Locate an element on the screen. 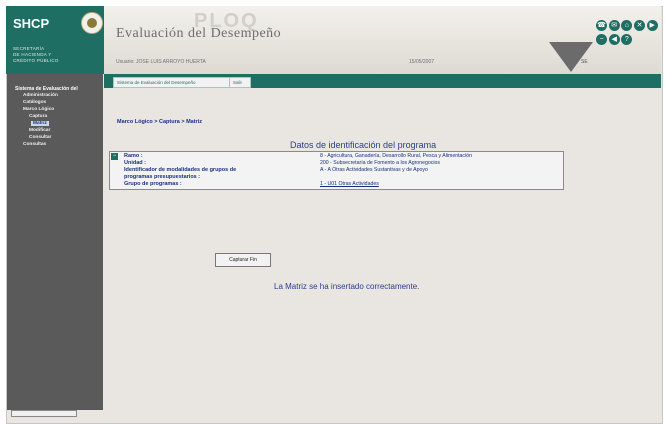  status-message: La Matriz se ha insertado correctamente. is located at coordinates (347, 286).